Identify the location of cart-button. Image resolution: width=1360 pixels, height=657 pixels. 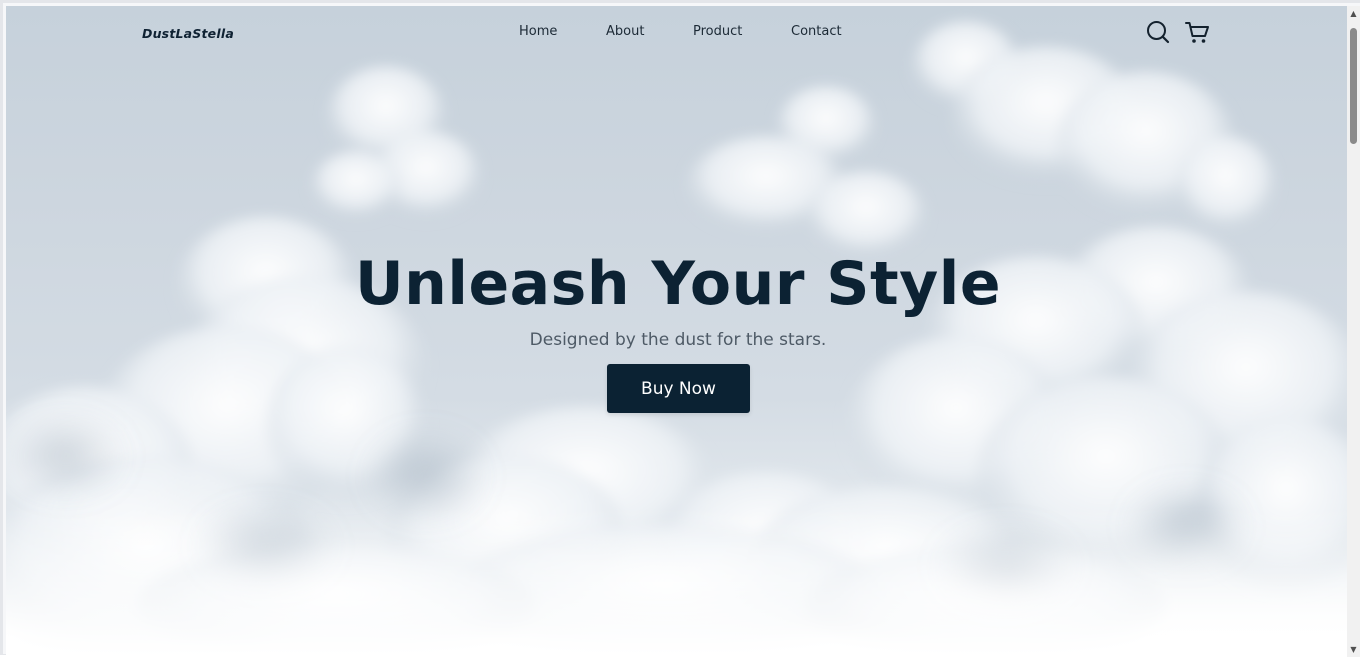
(1197, 32).